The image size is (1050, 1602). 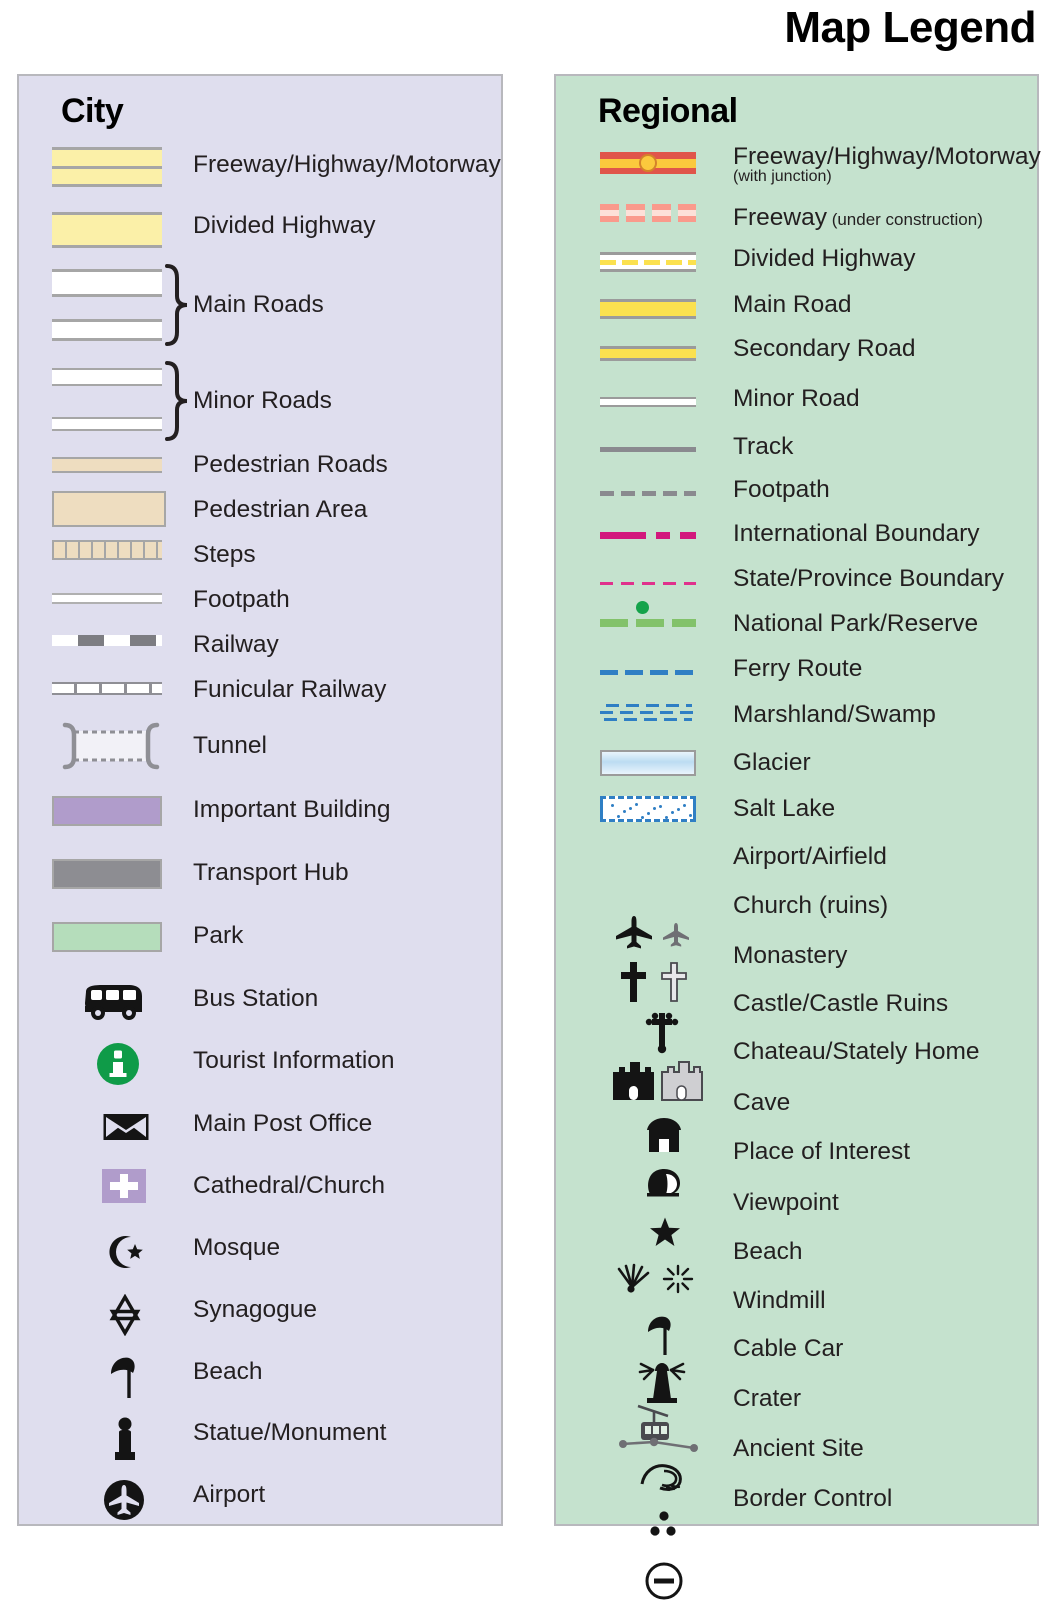 What do you see at coordinates (869, 578) in the screenshot?
I see `regional-label-state-boundary: State/Province Boundary` at bounding box center [869, 578].